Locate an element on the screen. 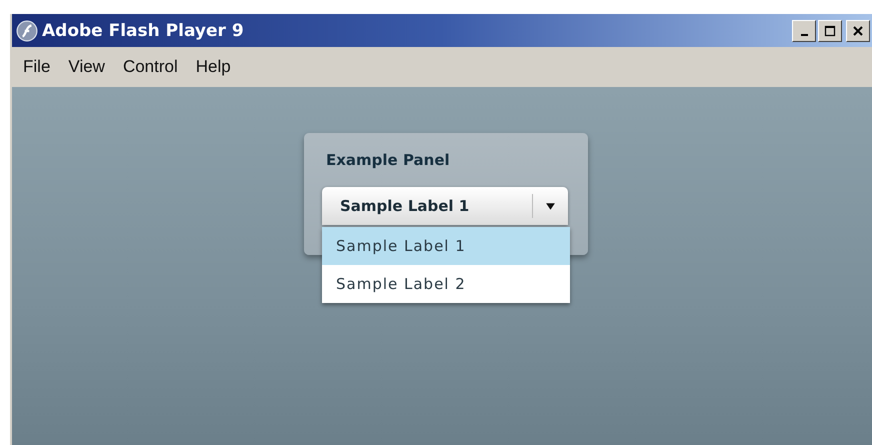 The width and height of the screenshot is (872, 445). window-title: Adobe Flash Player 9 is located at coordinates (143, 30).